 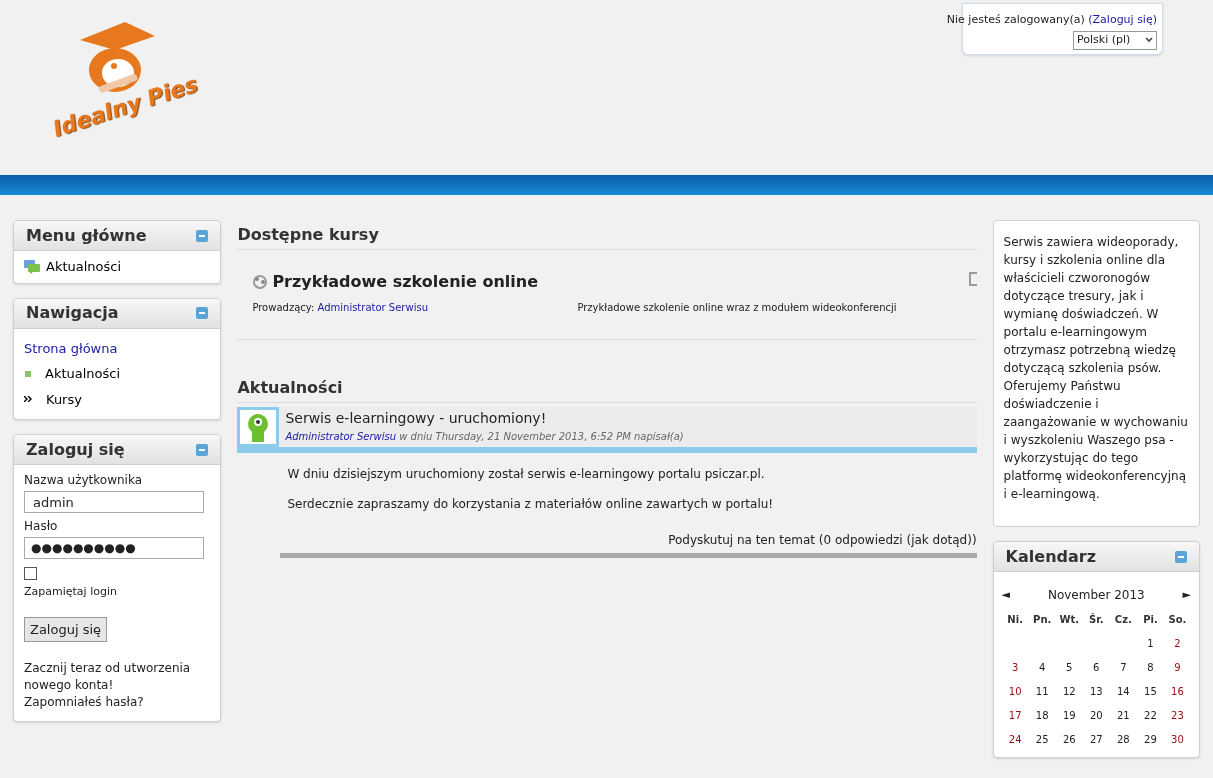 What do you see at coordinates (1096, 739) in the screenshot?
I see `calendar-day: 27` at bounding box center [1096, 739].